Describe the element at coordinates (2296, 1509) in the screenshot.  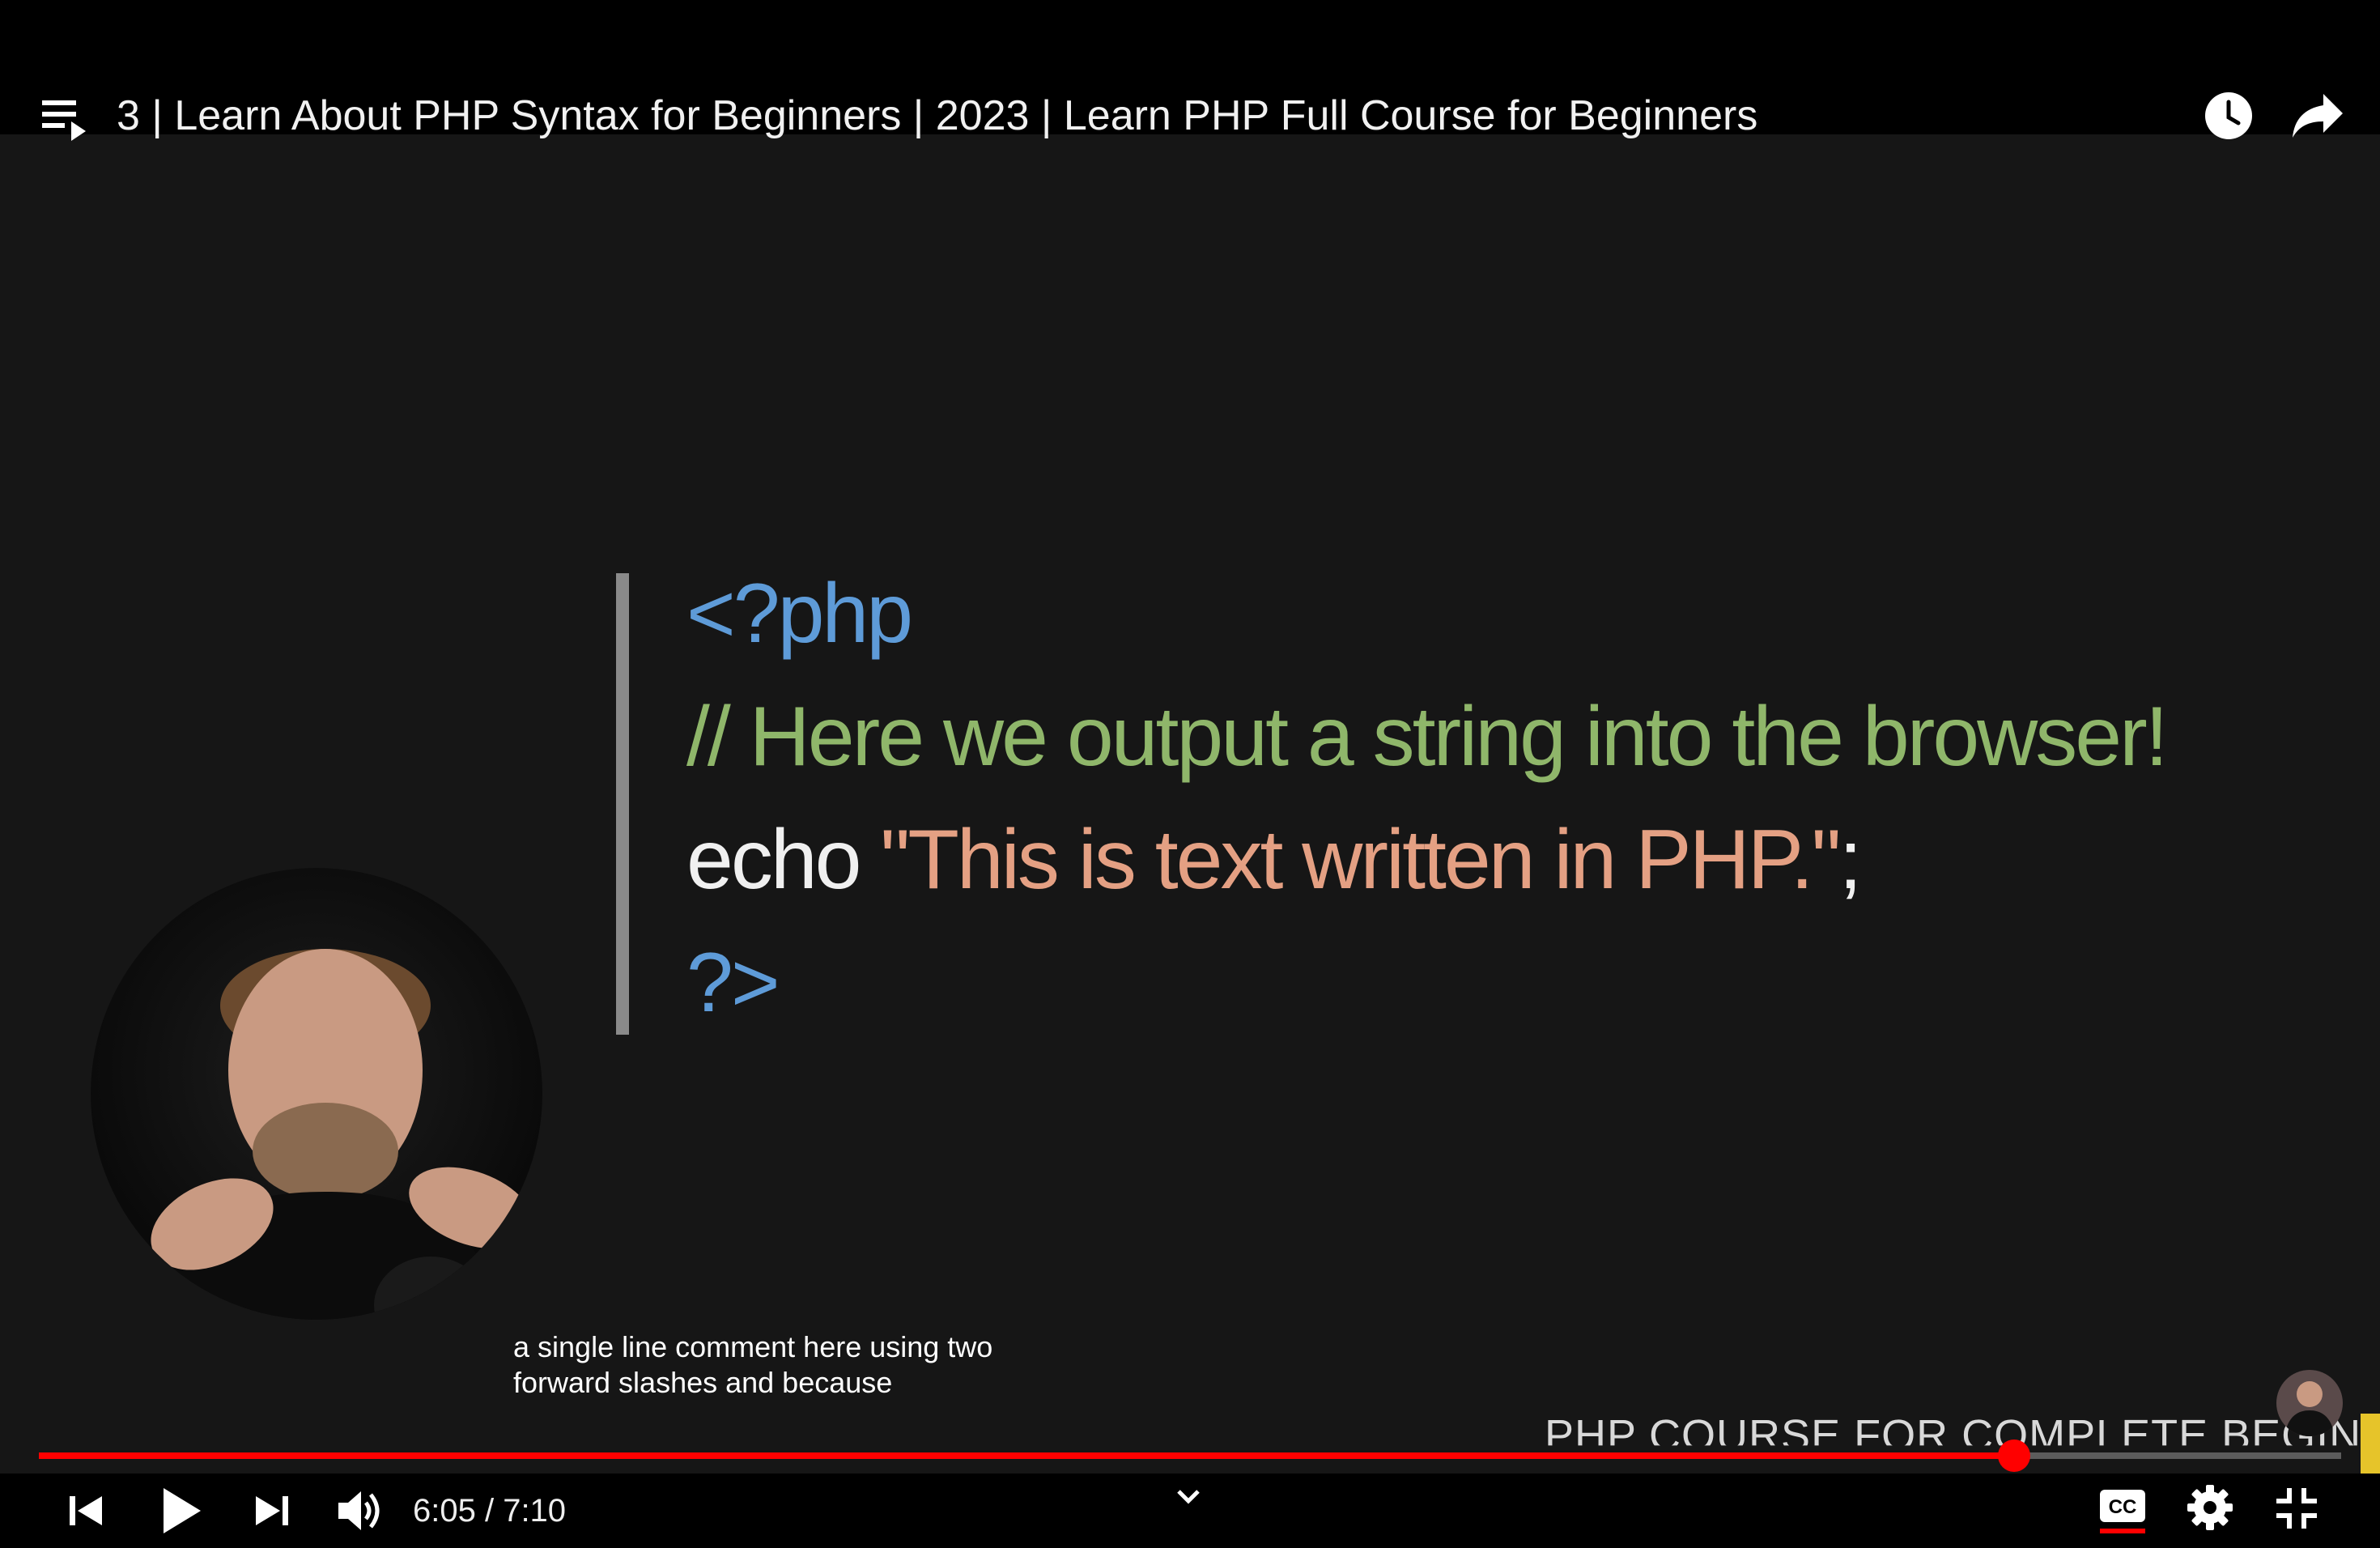
I see `exit-fullscreen-icon` at that location.